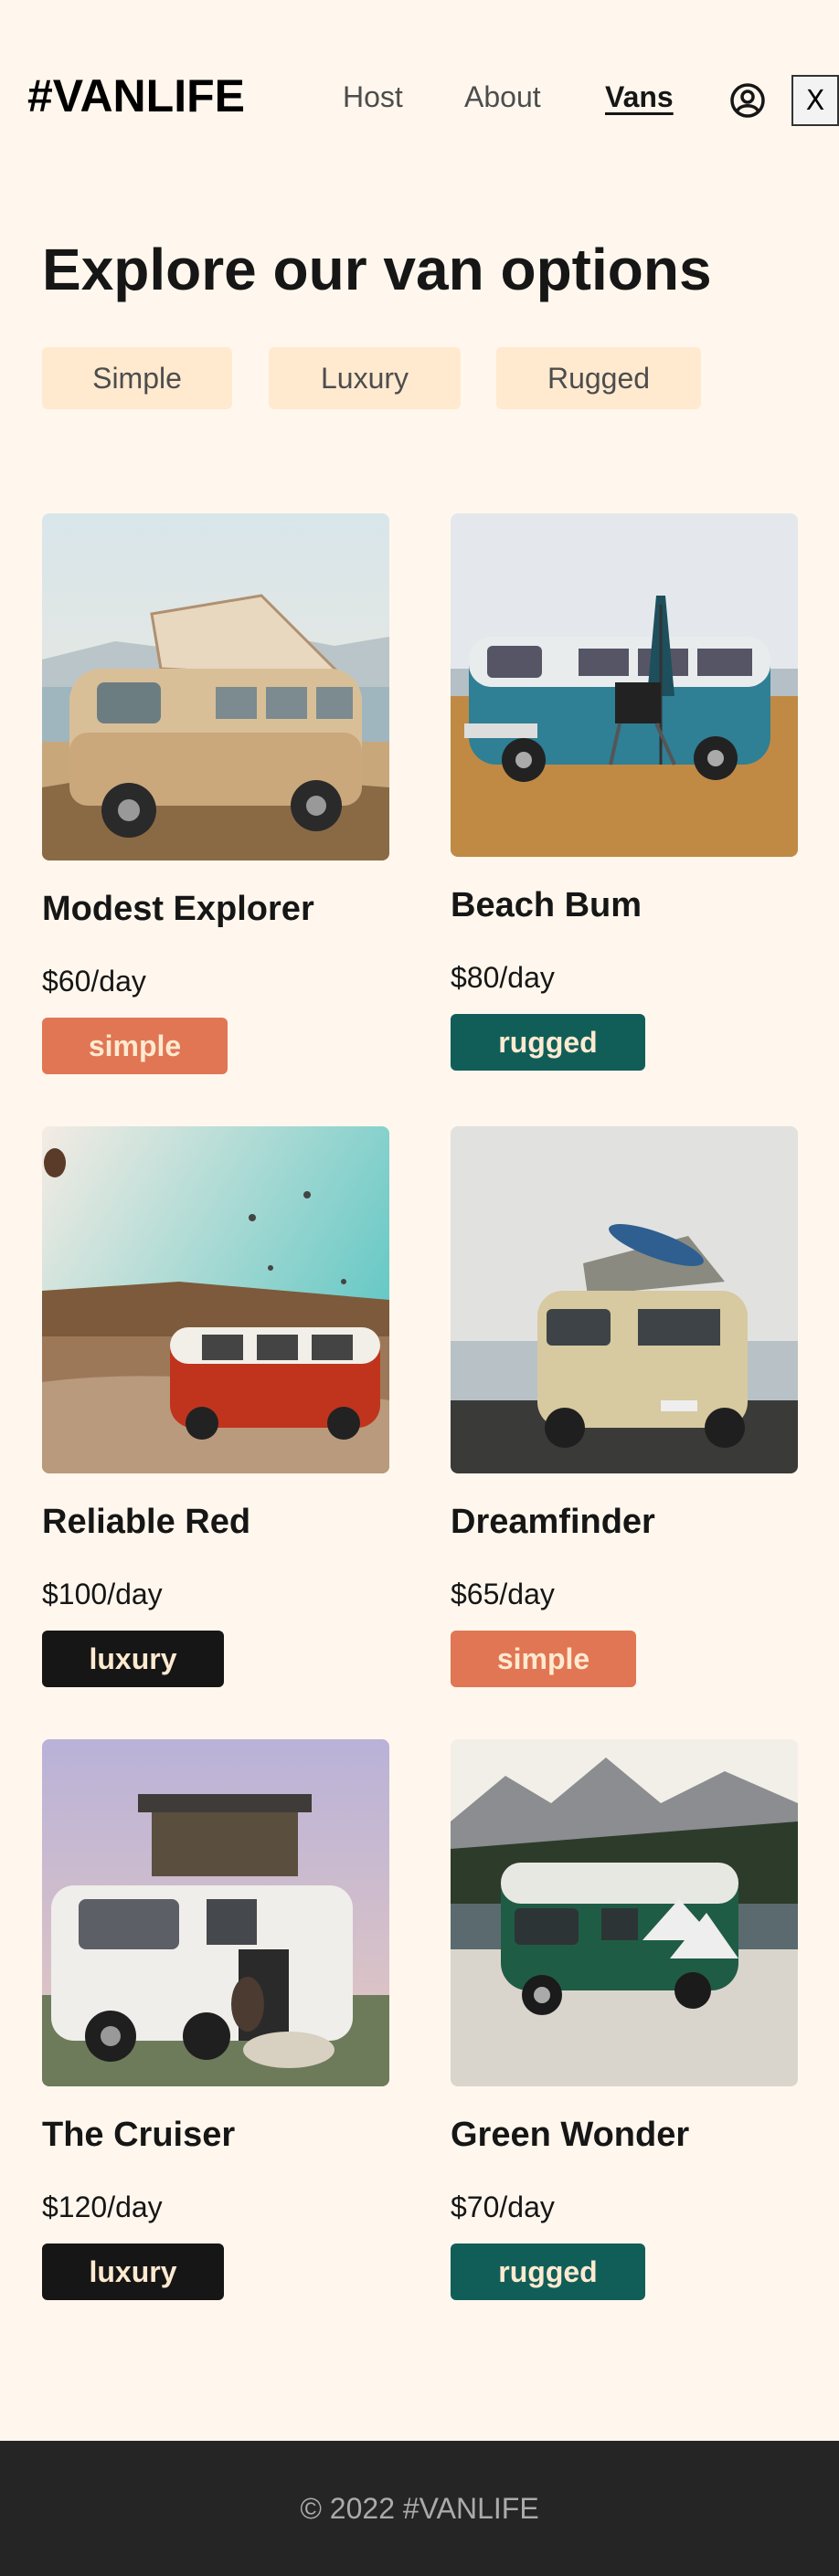  I want to click on van-name: Reliable Red, so click(146, 1522).